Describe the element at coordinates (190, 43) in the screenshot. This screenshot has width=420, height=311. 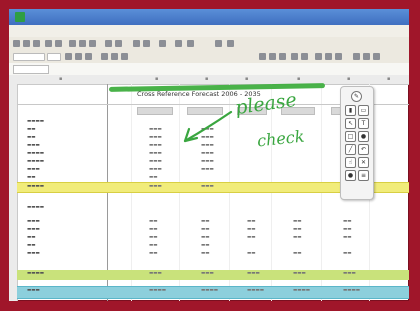
I see `help-icon` at that location.